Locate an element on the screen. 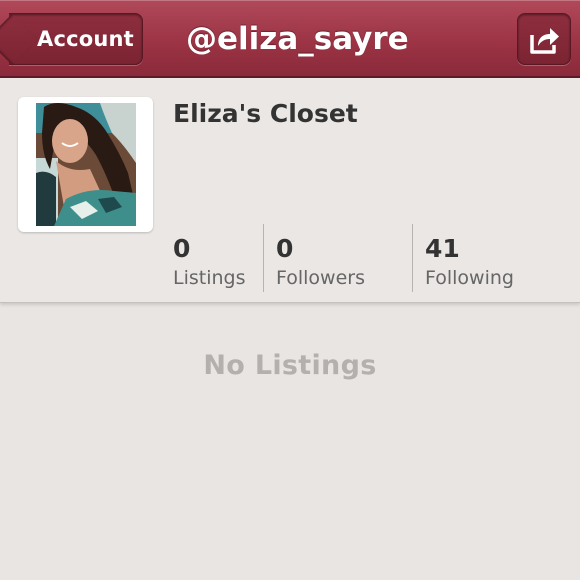  followers-count: 0 is located at coordinates (285, 248).